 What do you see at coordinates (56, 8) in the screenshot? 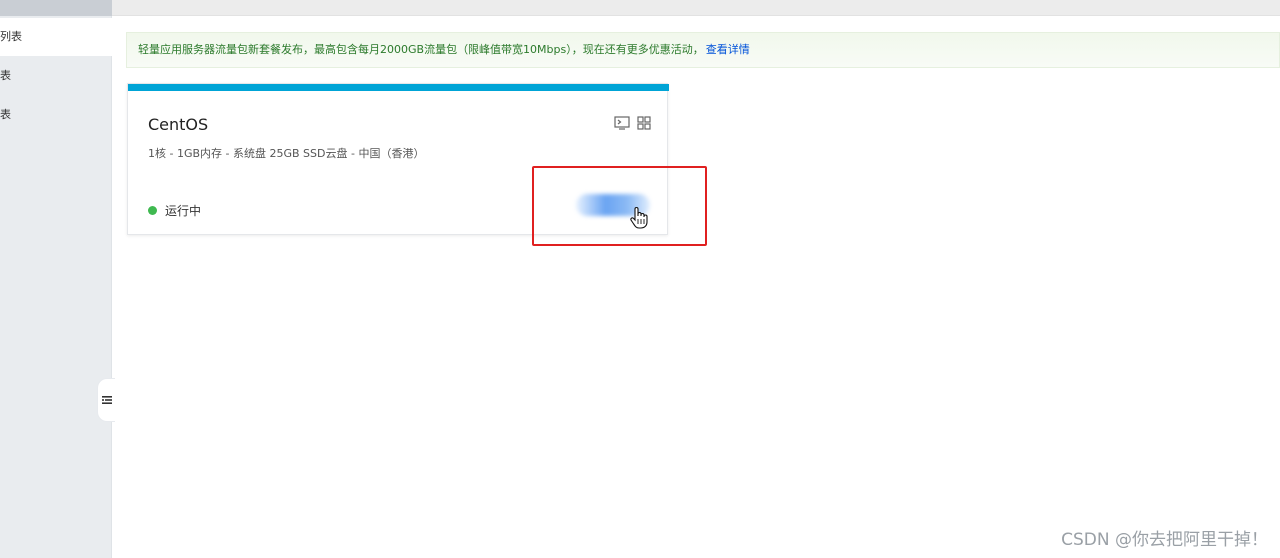
I see `sidebar-header` at bounding box center [56, 8].